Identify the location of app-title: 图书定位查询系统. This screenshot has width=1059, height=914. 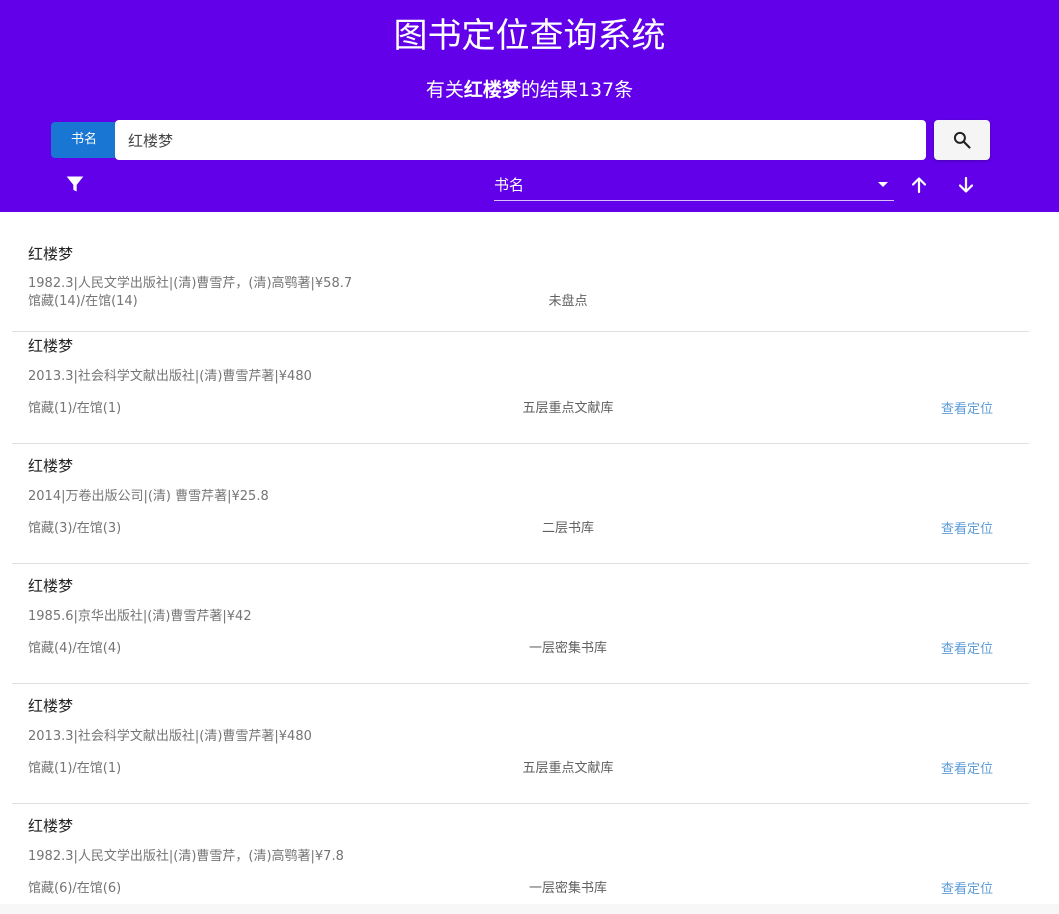
(529, 36).